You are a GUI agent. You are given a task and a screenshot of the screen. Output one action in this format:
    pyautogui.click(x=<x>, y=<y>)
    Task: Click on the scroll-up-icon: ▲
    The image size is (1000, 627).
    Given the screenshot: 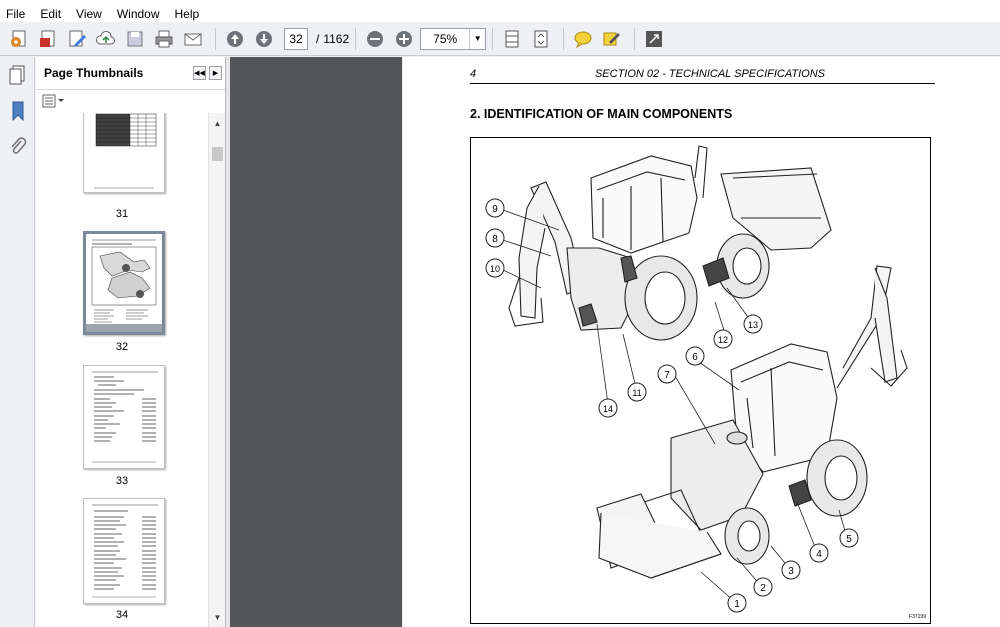 What is the action you would take?
    pyautogui.click(x=217, y=123)
    